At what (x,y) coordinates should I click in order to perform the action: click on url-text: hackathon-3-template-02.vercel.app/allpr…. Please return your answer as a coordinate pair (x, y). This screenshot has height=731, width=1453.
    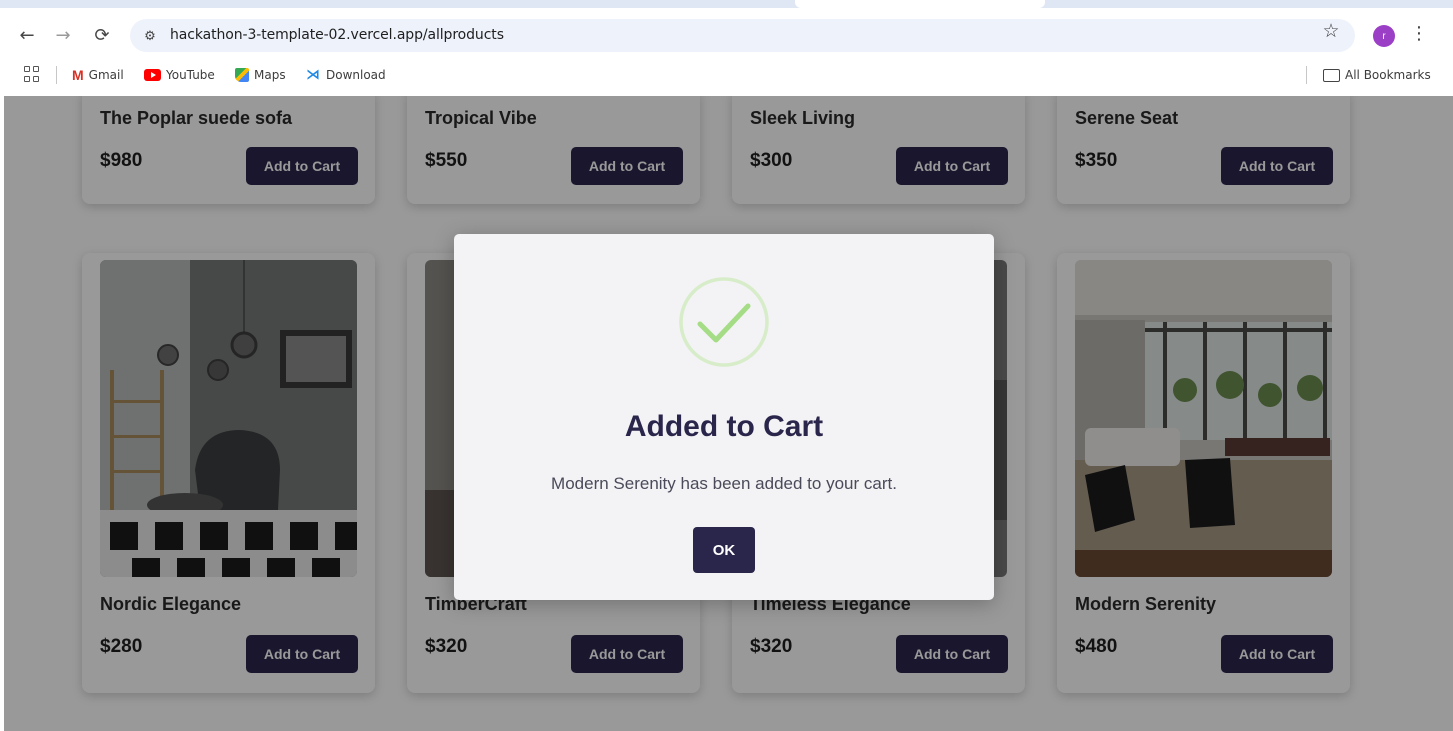
    Looking at the image, I should click on (337, 35).